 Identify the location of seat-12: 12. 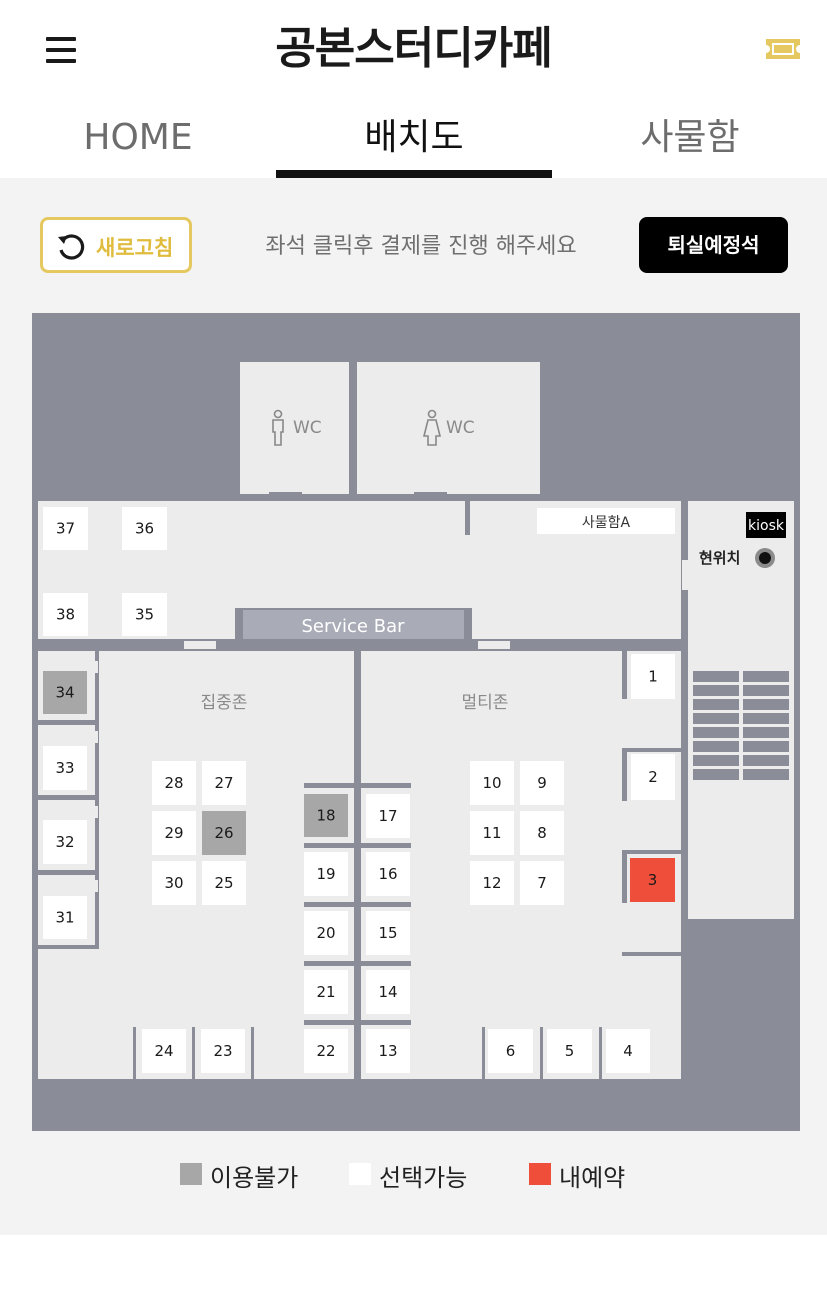
(492, 883).